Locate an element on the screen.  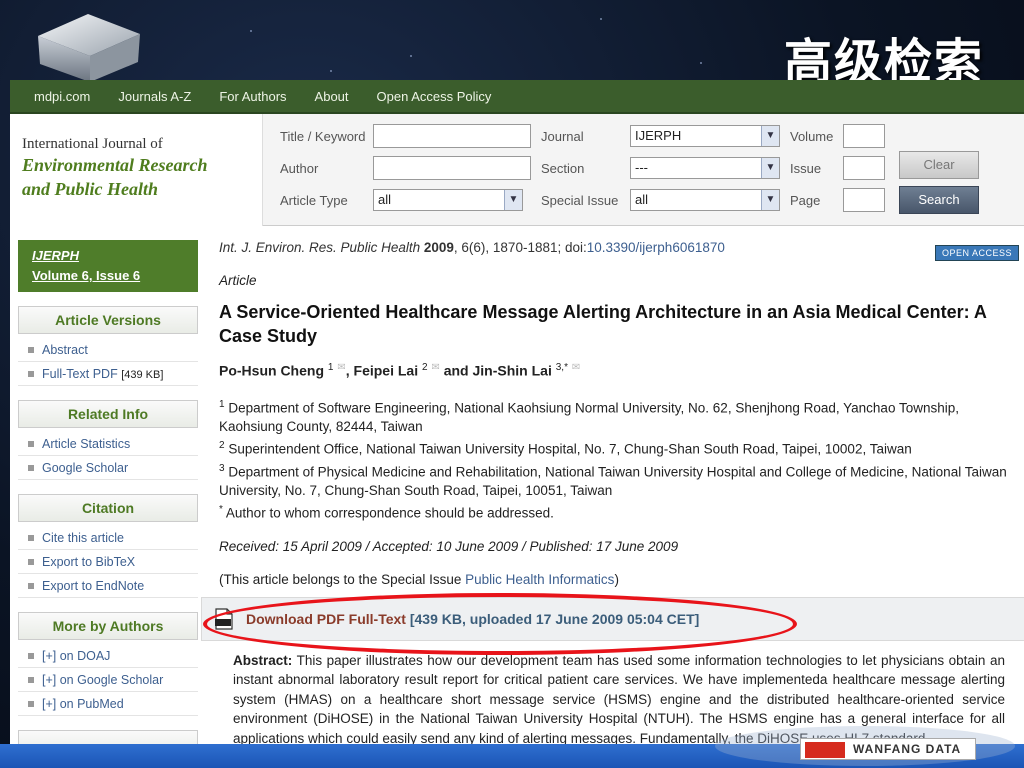
citation-rest: , 6(6), 1870-1881; doi: is located at coordinates (520, 247).